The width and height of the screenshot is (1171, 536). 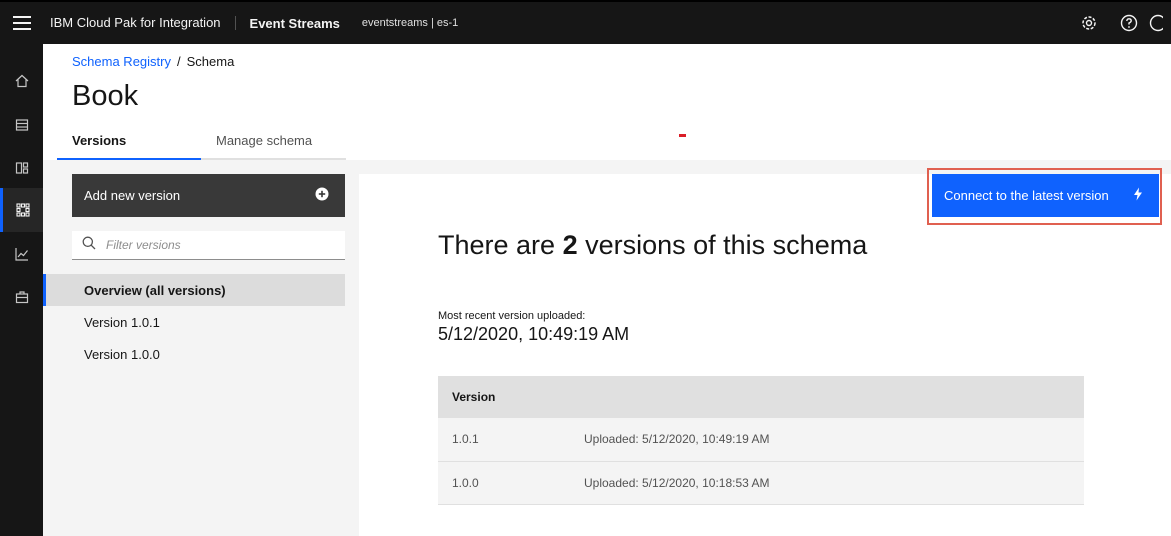 I want to click on version-count: 2, so click(x=570, y=245).